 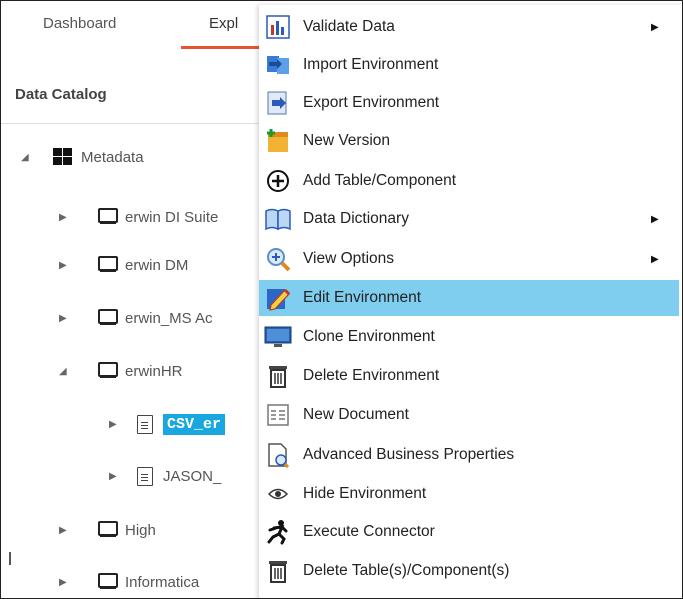 What do you see at coordinates (469, 27) in the screenshot?
I see `menu-item-validate-data: Validate Data ▶` at bounding box center [469, 27].